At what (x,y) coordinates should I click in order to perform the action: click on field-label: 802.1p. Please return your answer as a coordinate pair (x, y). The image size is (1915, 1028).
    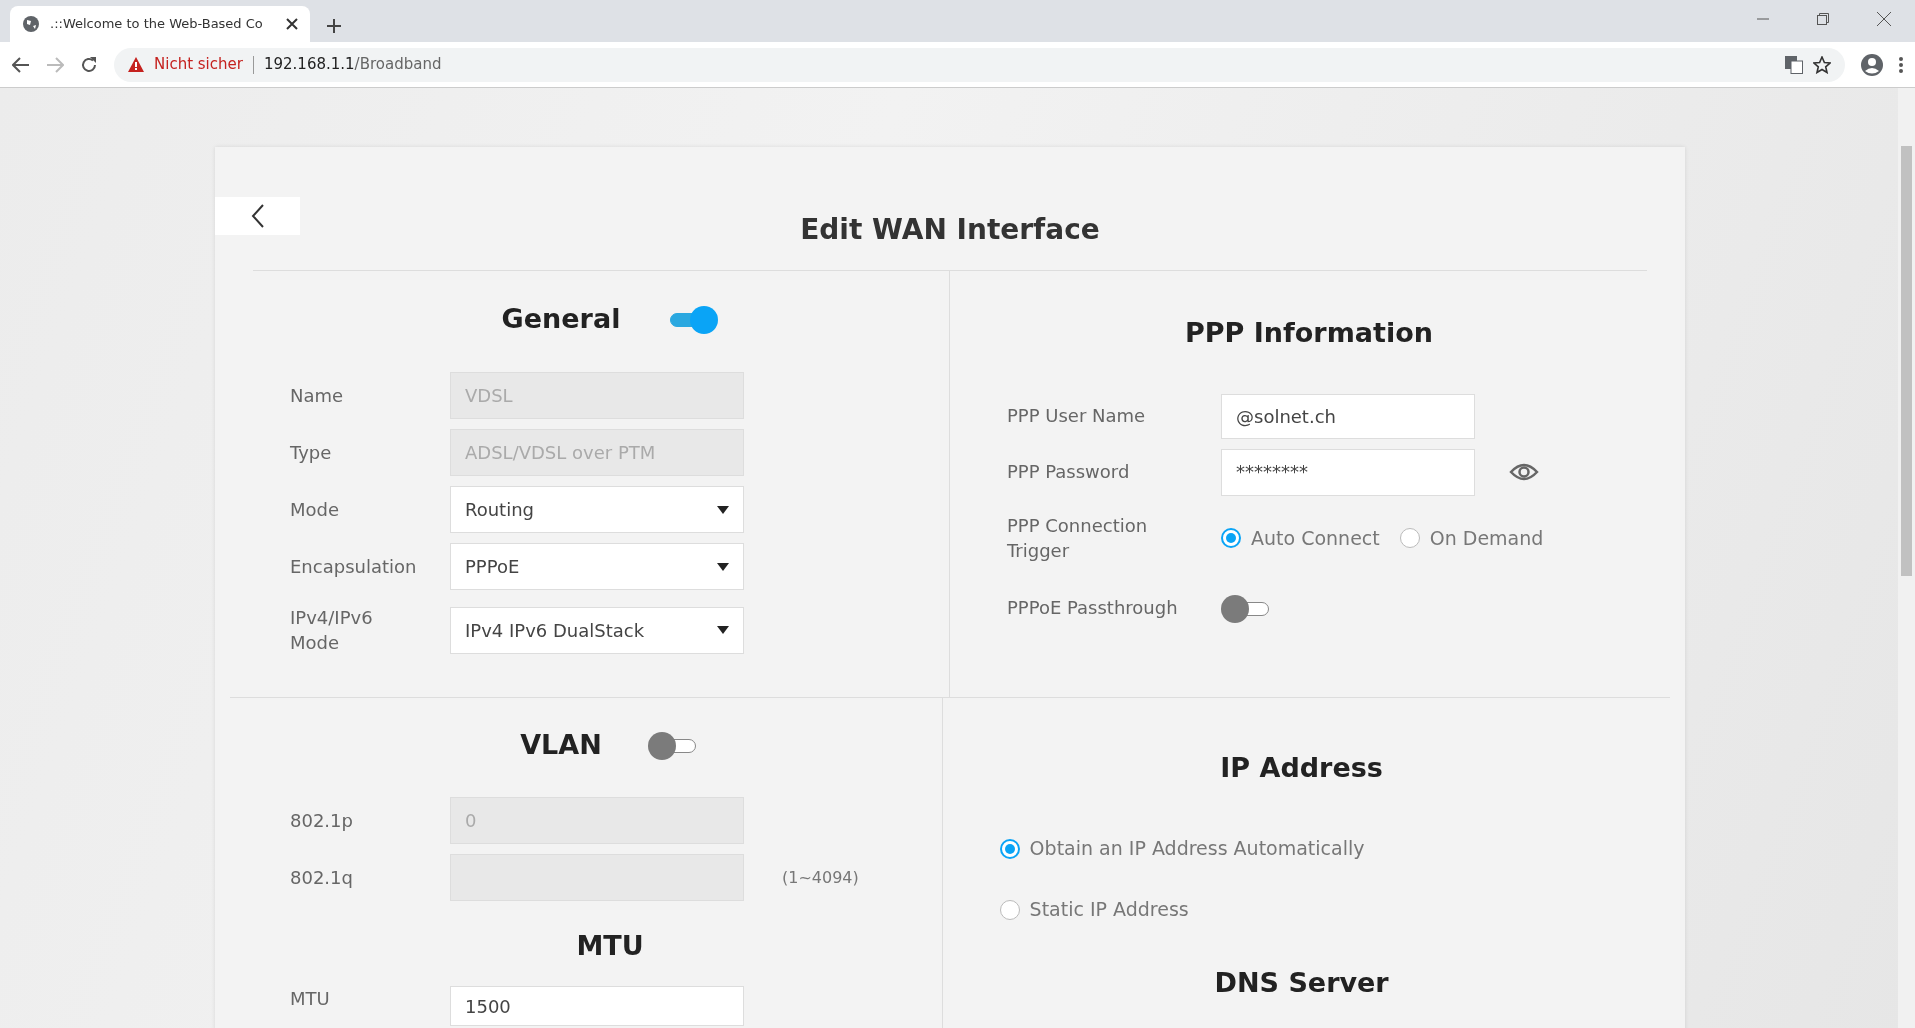
    Looking at the image, I should click on (322, 820).